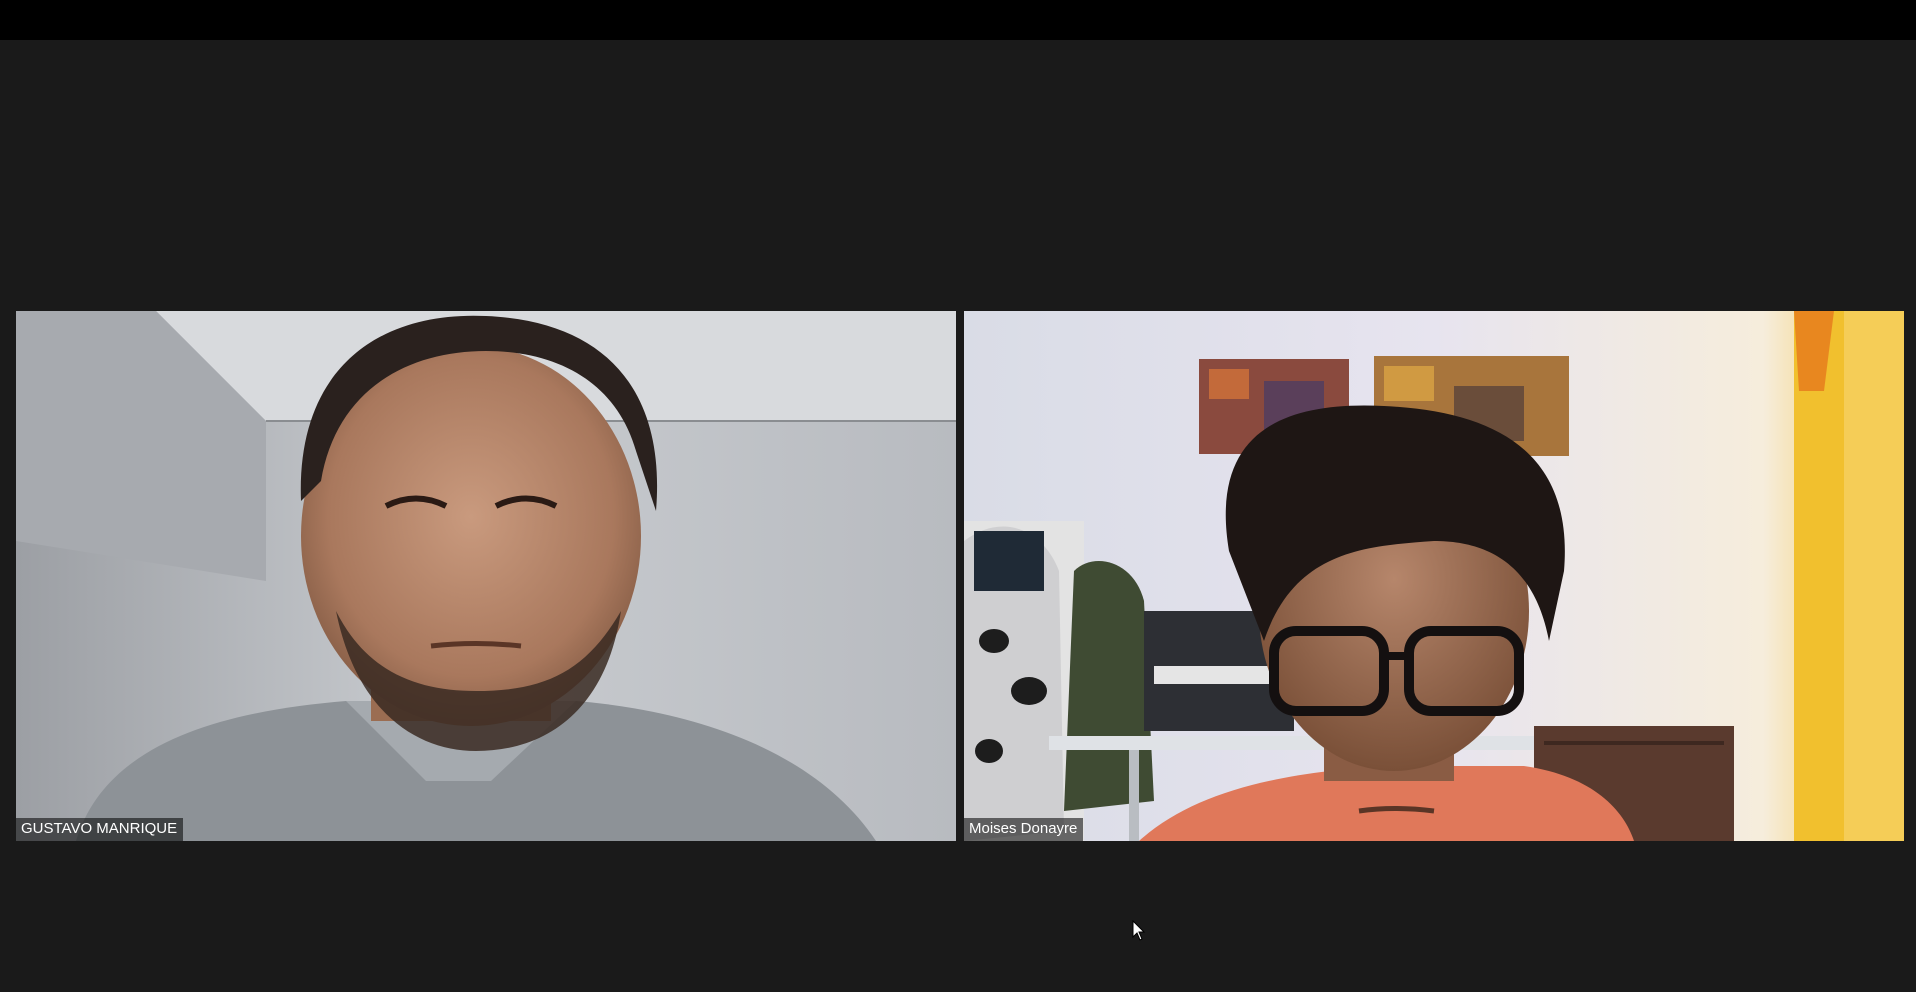  I want to click on mouse-pointer-icon, so click(1139, 930).